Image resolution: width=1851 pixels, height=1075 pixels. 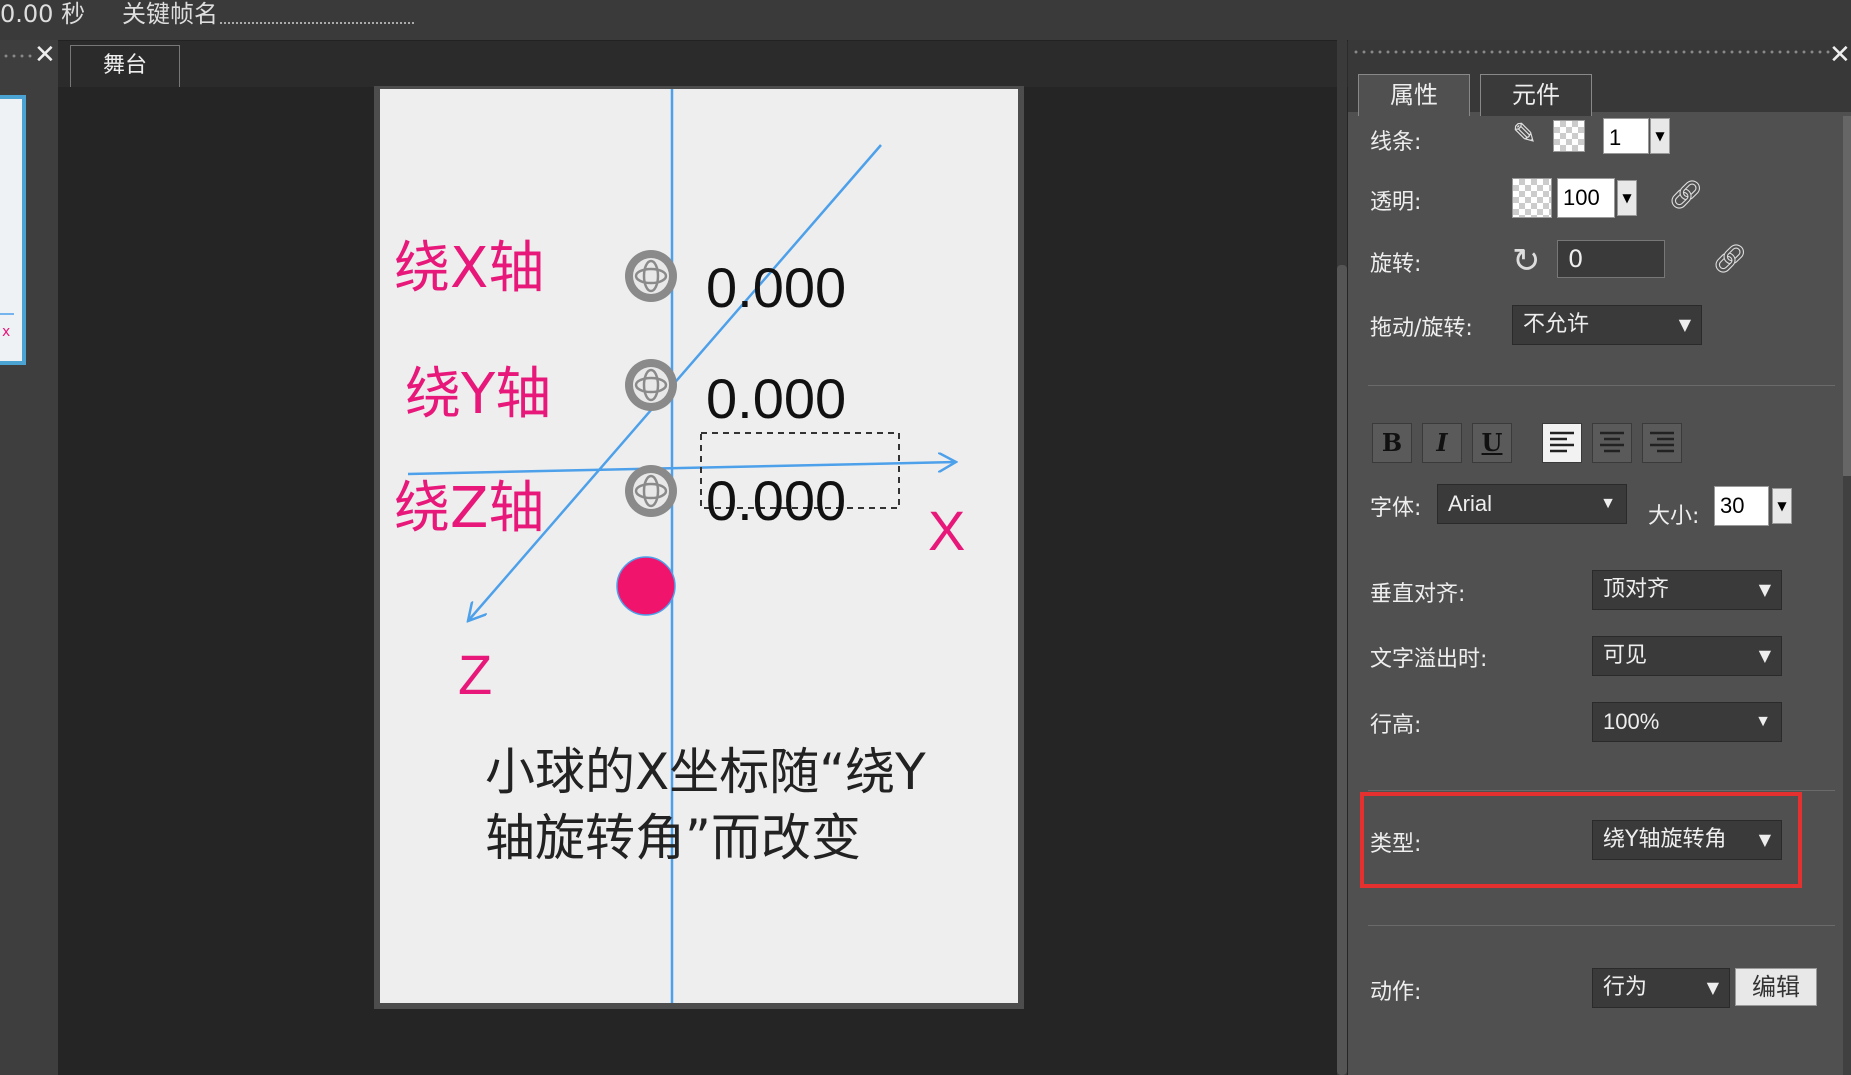 I want to click on align-center-icon, so click(x=1612, y=443).